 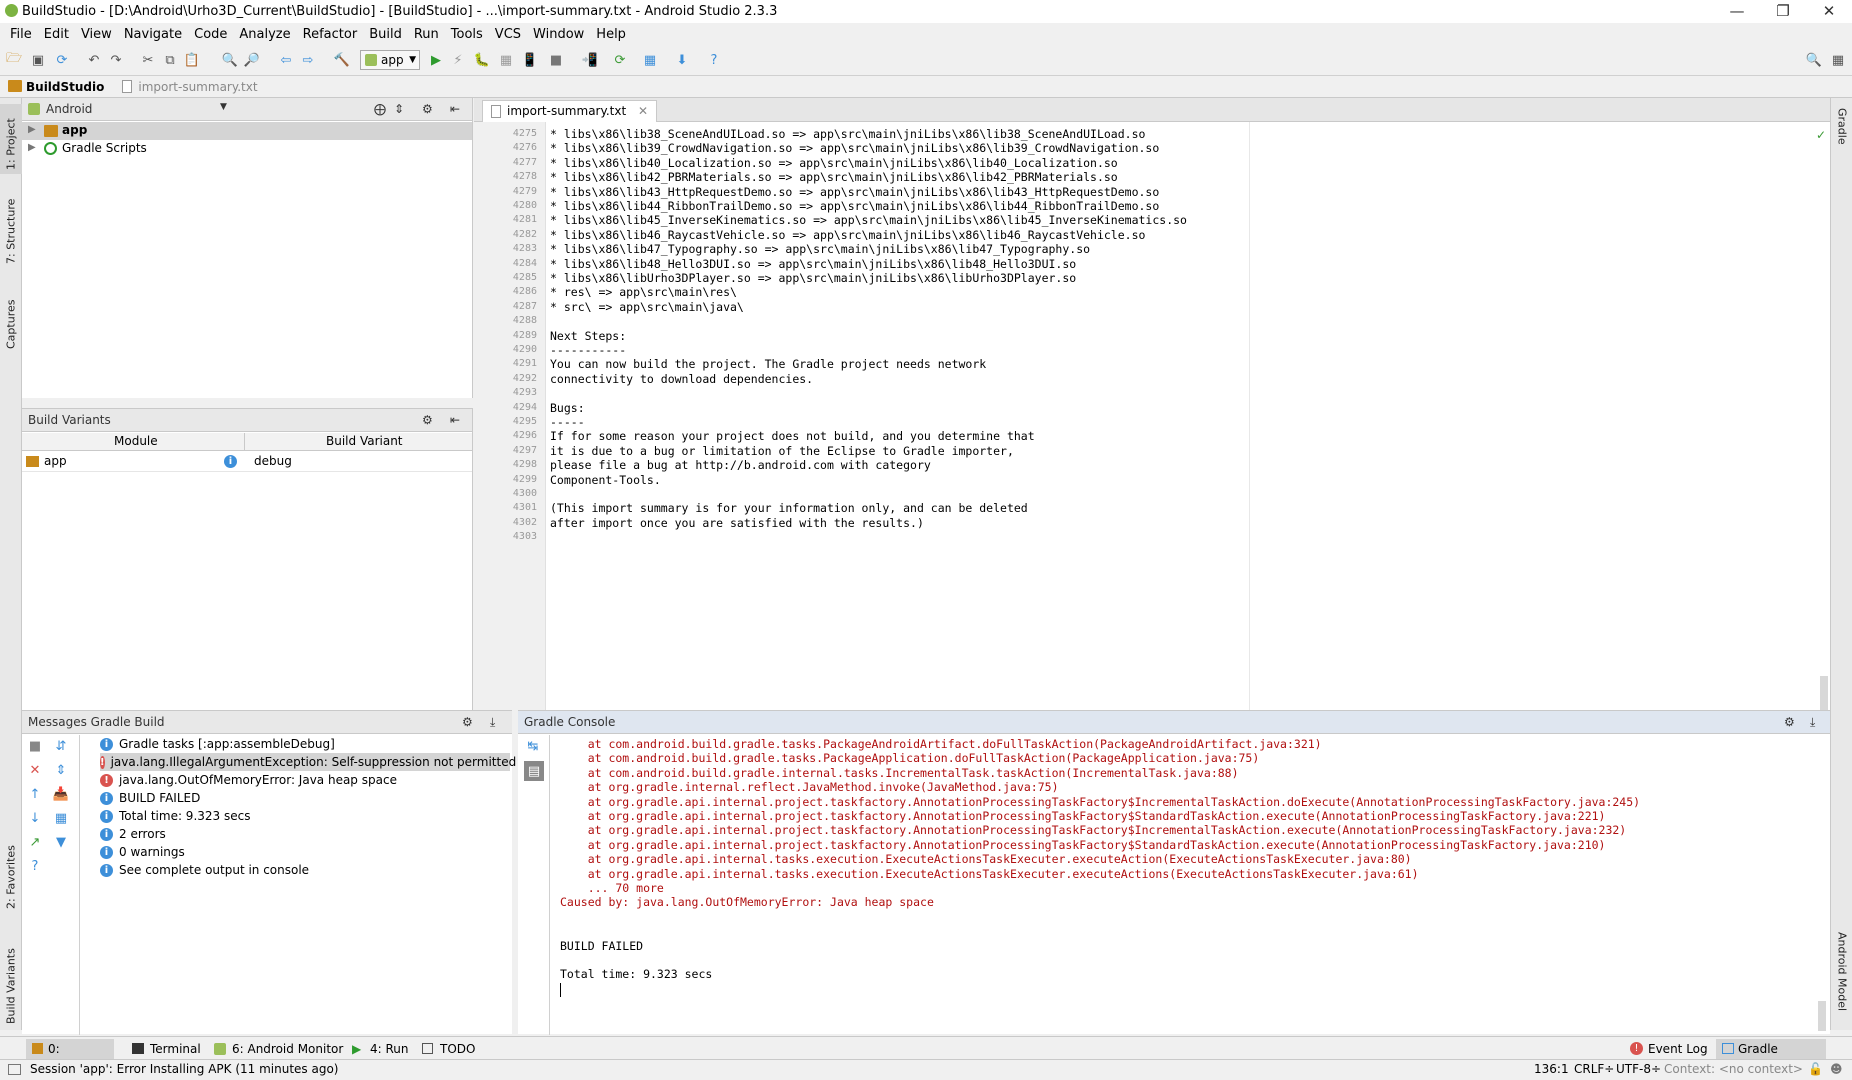 What do you see at coordinates (1822, 1016) in the screenshot?
I see `console-scrollbar` at bounding box center [1822, 1016].